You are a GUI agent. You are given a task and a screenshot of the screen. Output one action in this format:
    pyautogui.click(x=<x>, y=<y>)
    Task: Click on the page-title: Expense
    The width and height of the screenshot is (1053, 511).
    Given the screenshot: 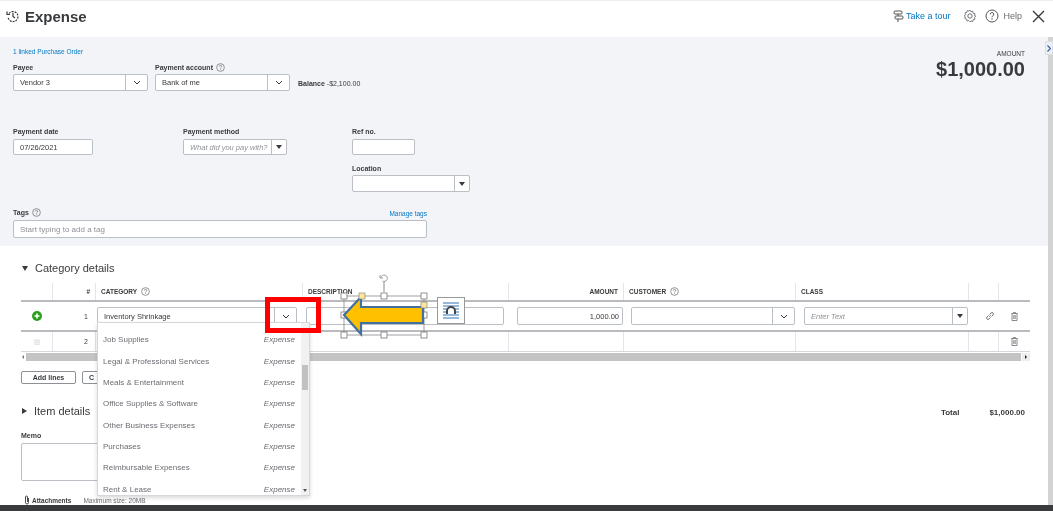 What is the action you would take?
    pyautogui.click(x=56, y=16)
    